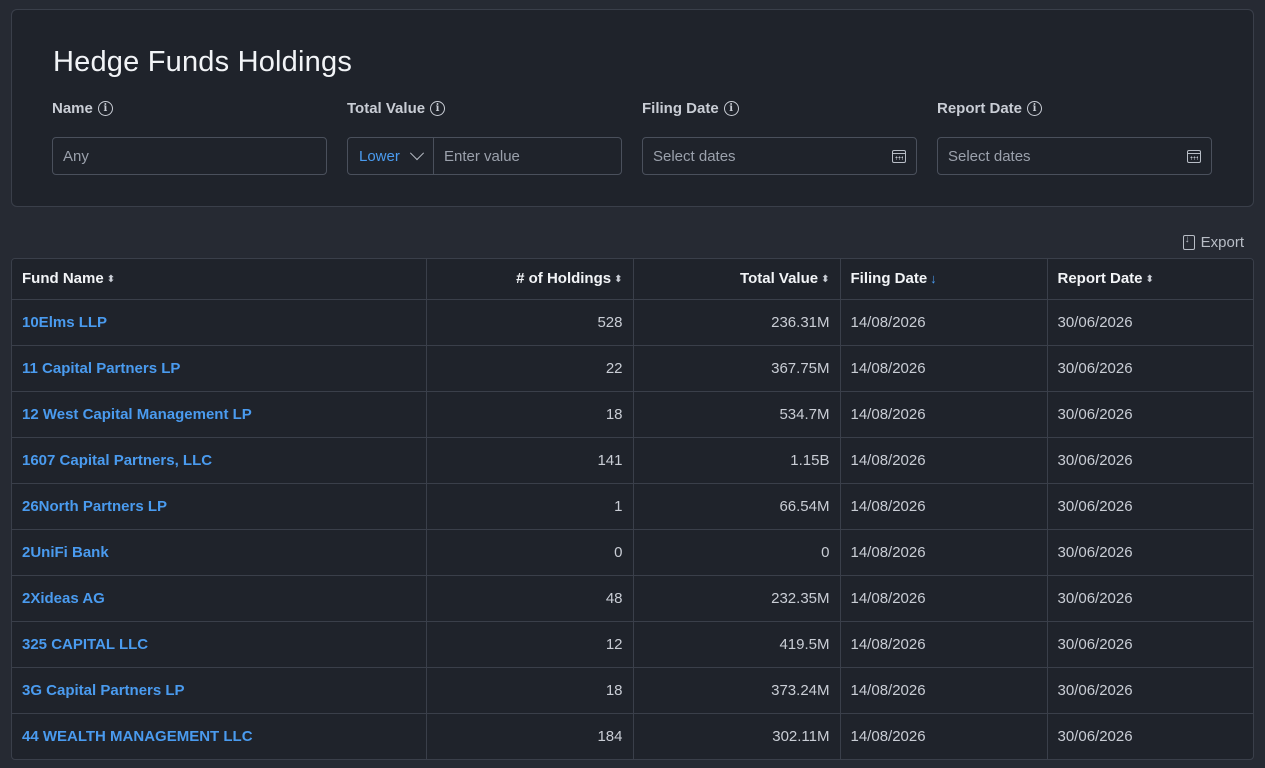 The height and width of the screenshot is (768, 1265). I want to click on export-file-icon, so click(1188, 242).